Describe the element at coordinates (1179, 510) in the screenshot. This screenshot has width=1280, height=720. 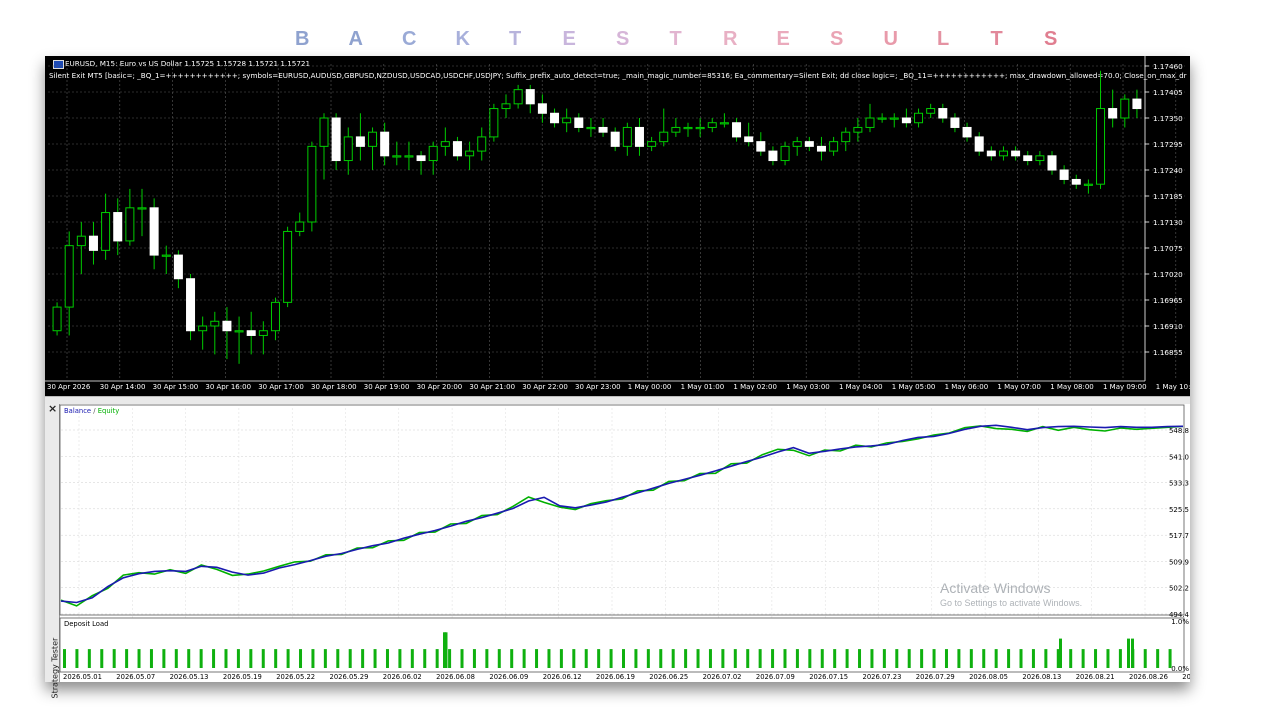
I see `balance-tick-label: 525.5` at that location.